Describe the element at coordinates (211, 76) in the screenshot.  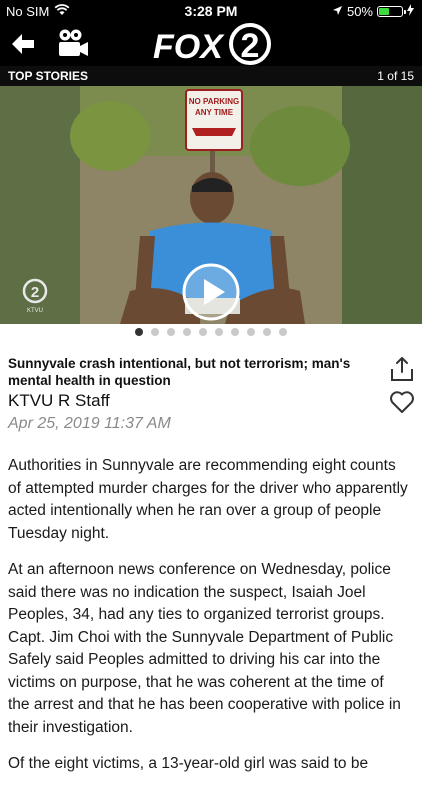
I see `section-bar: TOP STORIES 1 of 15` at that location.